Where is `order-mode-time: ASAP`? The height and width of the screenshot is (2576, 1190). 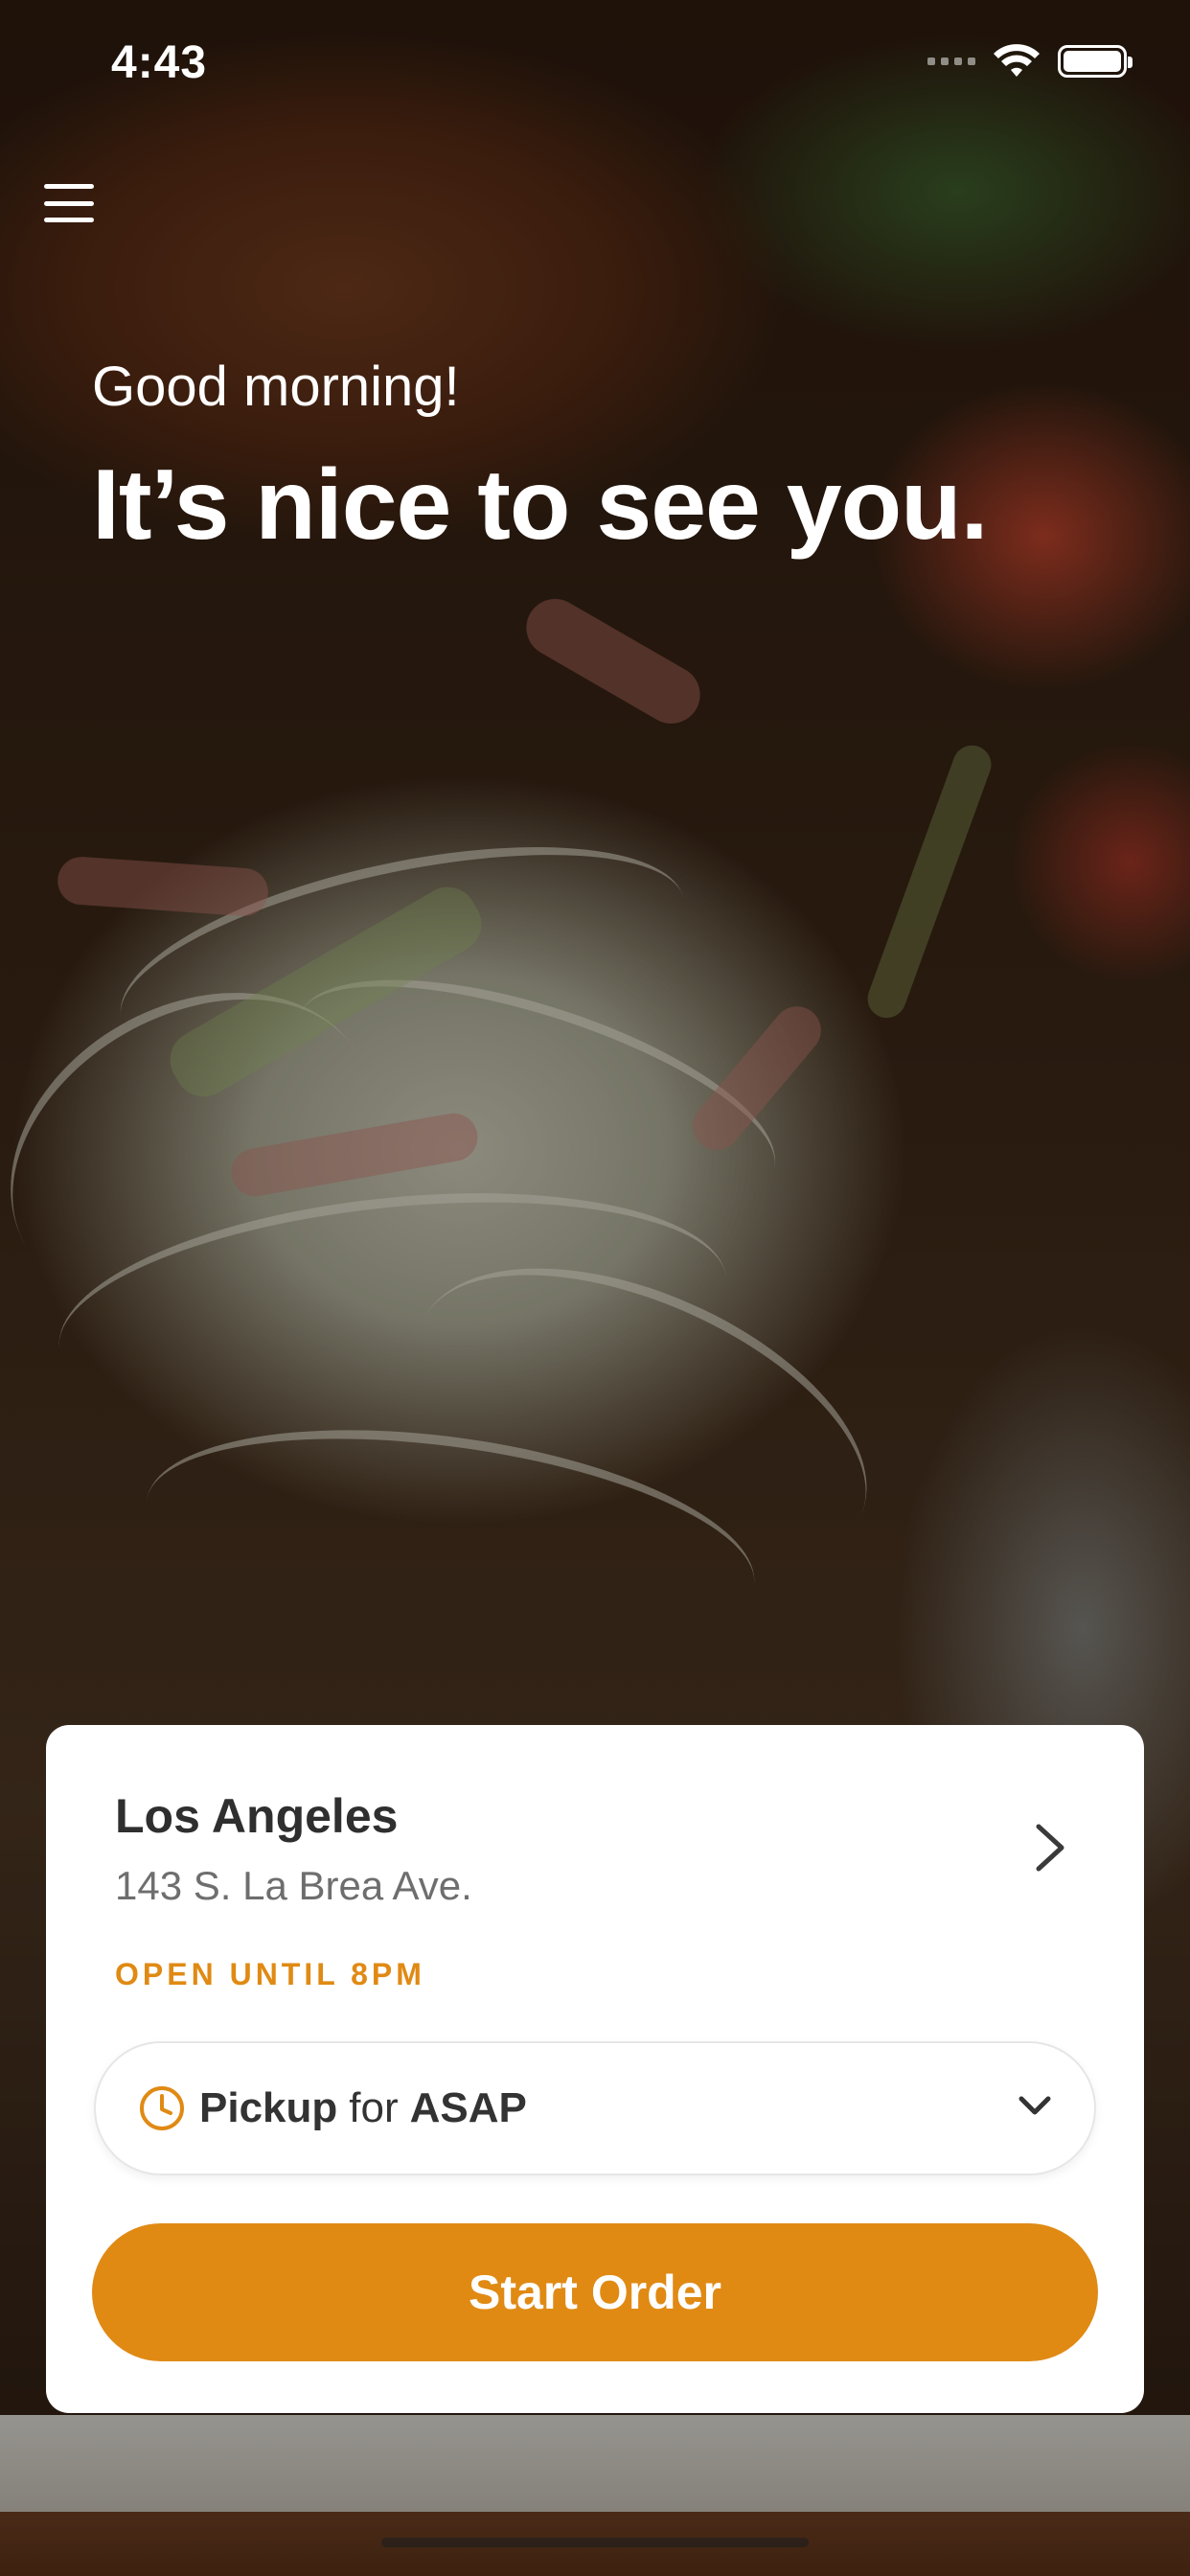 order-mode-time: ASAP is located at coordinates (468, 2107).